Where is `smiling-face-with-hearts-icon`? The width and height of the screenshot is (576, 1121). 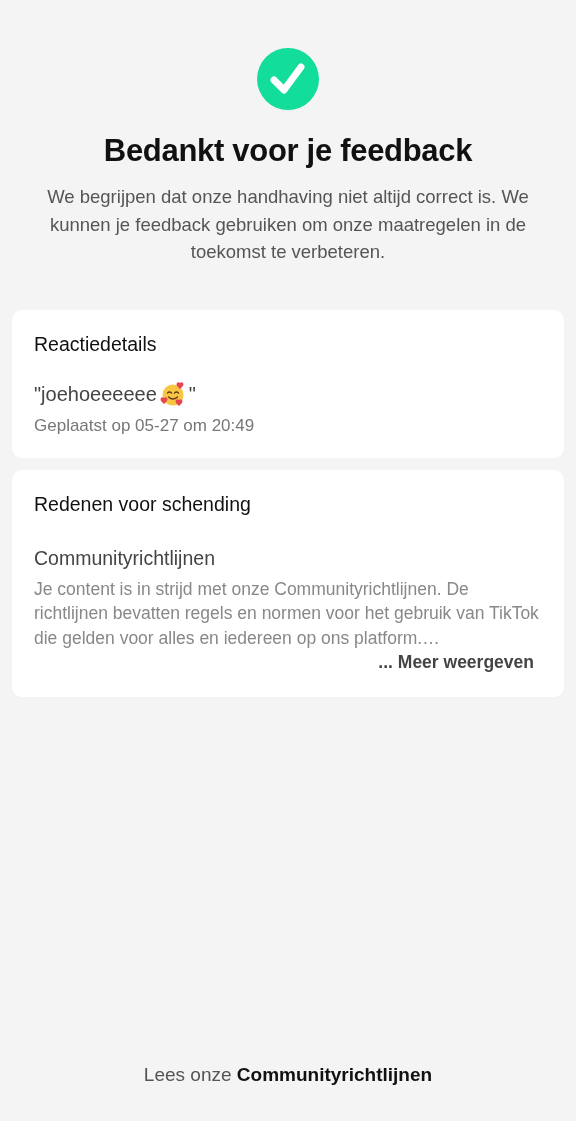
smiling-face-with-hearts-icon is located at coordinates (172, 393).